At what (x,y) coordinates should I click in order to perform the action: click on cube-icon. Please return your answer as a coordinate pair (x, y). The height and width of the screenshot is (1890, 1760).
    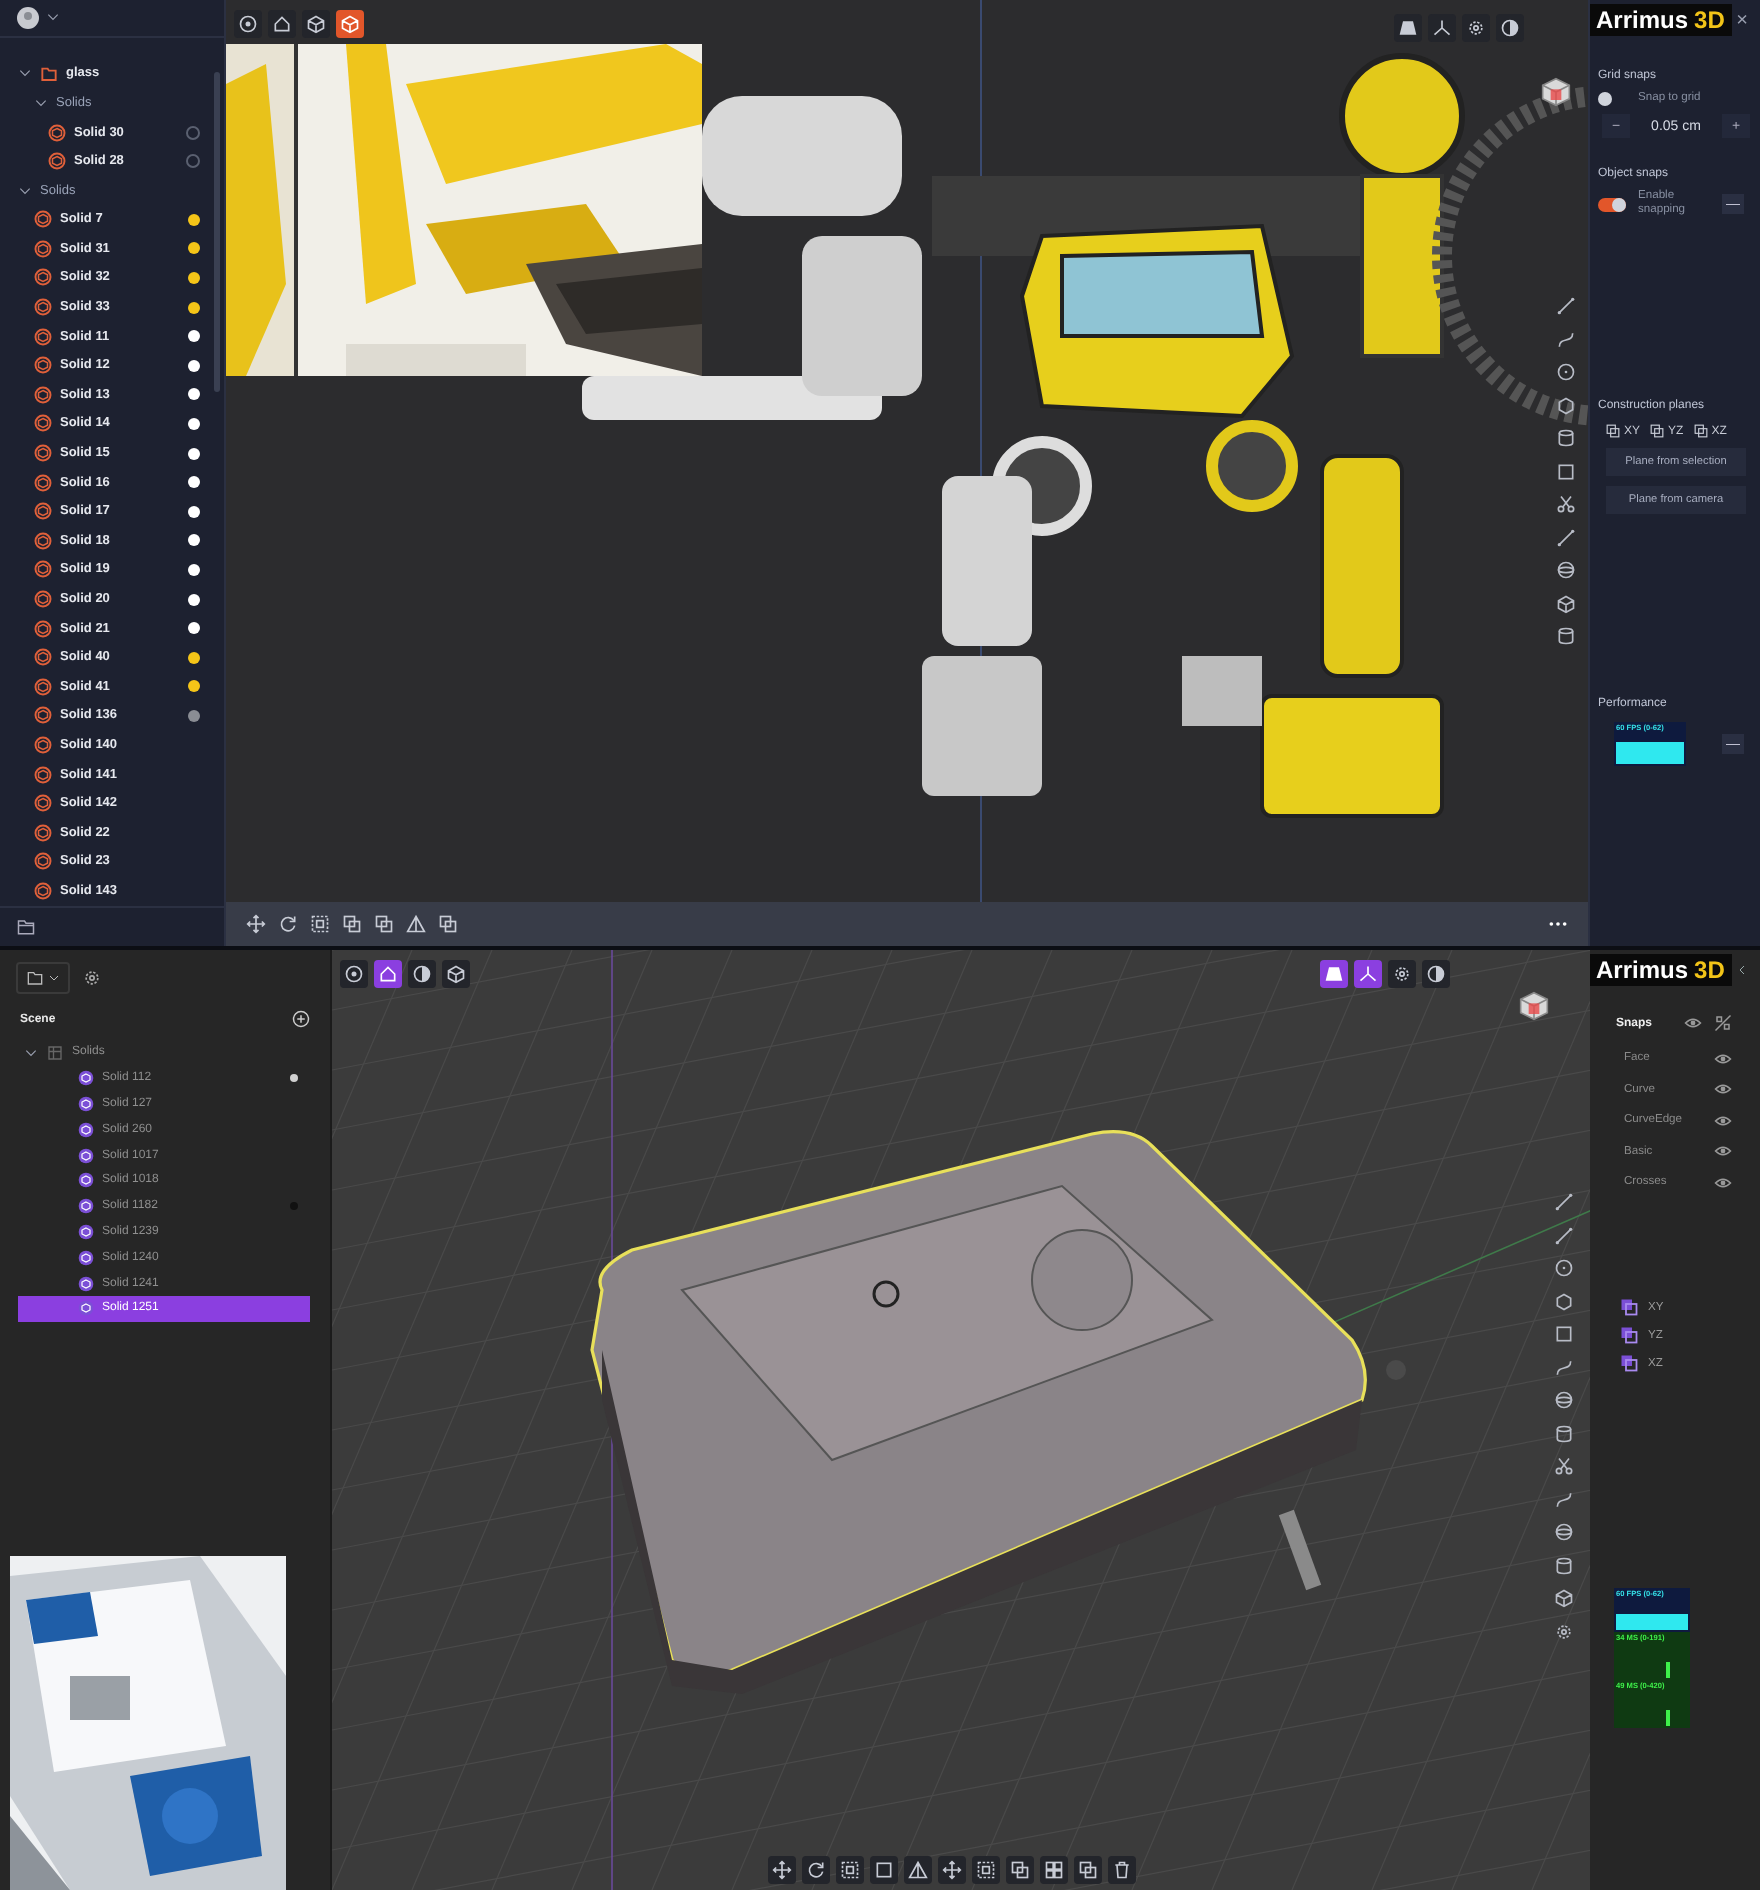
    Looking at the image, I should click on (350, 24).